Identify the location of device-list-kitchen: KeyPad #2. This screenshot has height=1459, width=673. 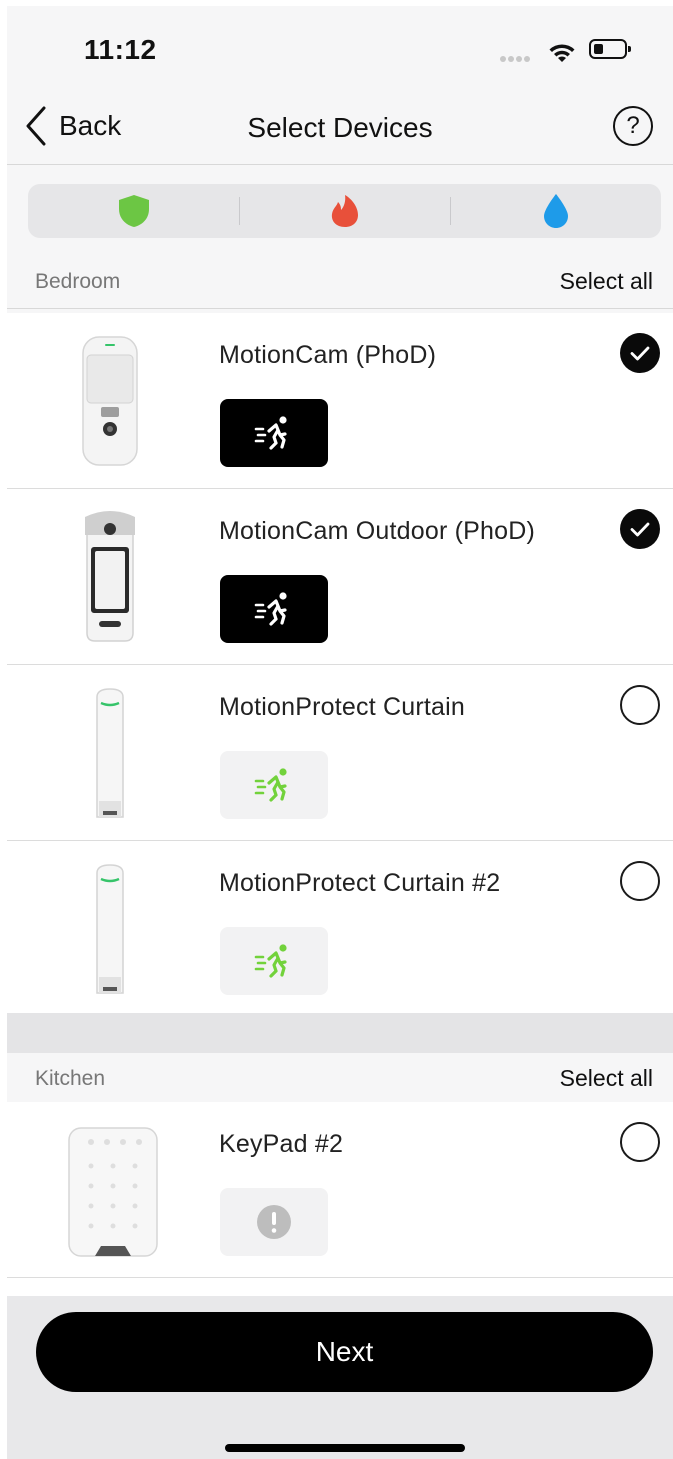
(340, 1202).